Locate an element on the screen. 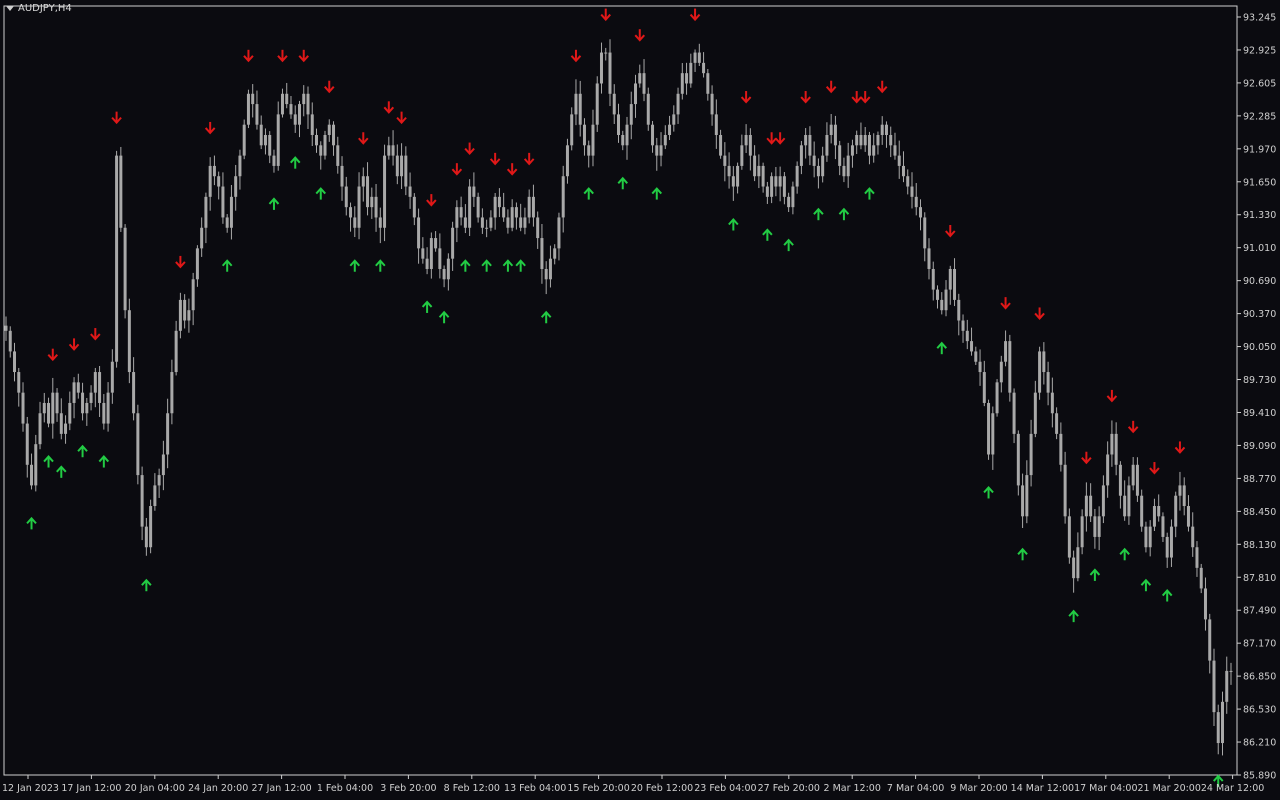 This screenshot has height=800, width=1280. y-tick-label: 91.330 is located at coordinates (1259, 215).